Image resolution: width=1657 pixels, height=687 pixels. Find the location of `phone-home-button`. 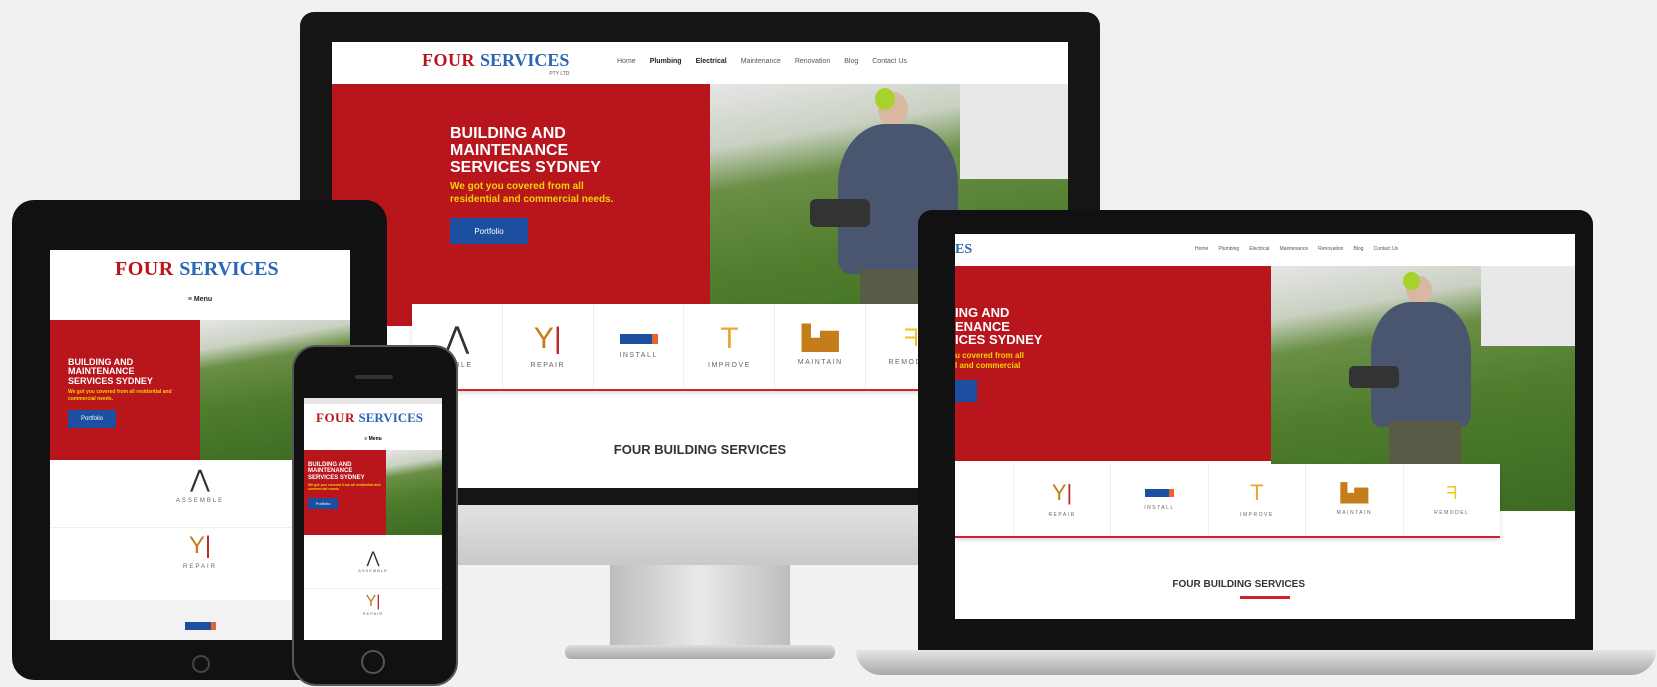

phone-home-button is located at coordinates (373, 662).